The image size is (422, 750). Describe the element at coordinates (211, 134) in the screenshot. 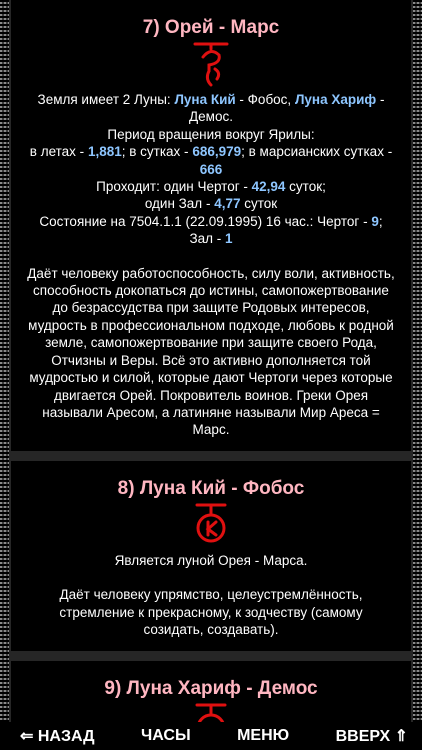

I see `period-title: Период вращения вокруг Ярилы:` at that location.